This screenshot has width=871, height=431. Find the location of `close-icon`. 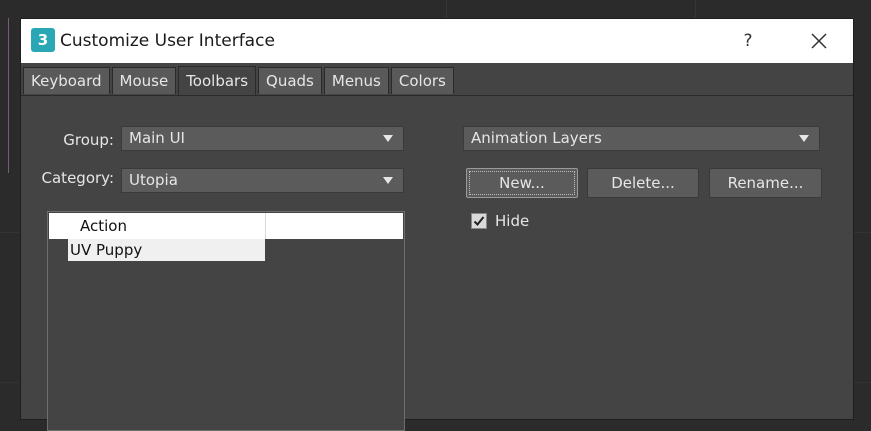

close-icon is located at coordinates (819, 41).